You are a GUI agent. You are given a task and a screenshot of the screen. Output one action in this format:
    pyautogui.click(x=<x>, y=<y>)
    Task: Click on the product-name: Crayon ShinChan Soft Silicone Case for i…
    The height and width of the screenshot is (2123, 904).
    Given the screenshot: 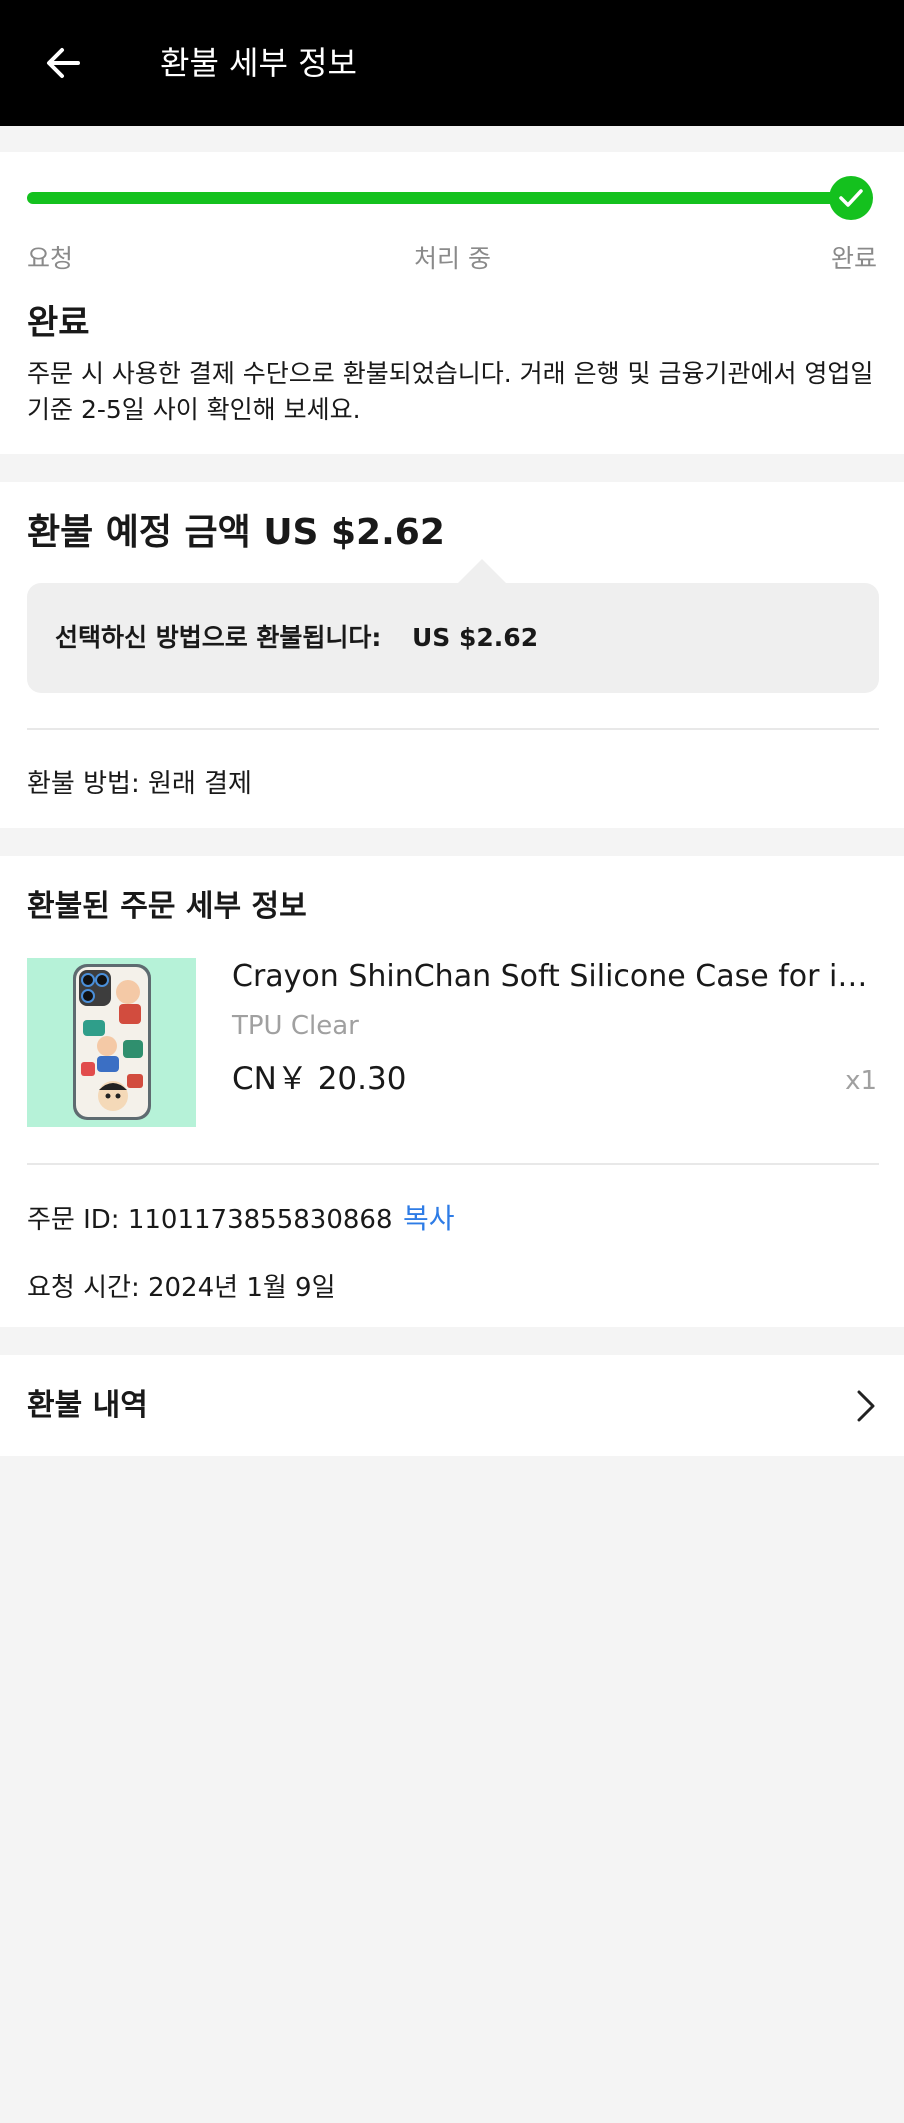 What is the action you would take?
    pyautogui.click(x=554, y=977)
    